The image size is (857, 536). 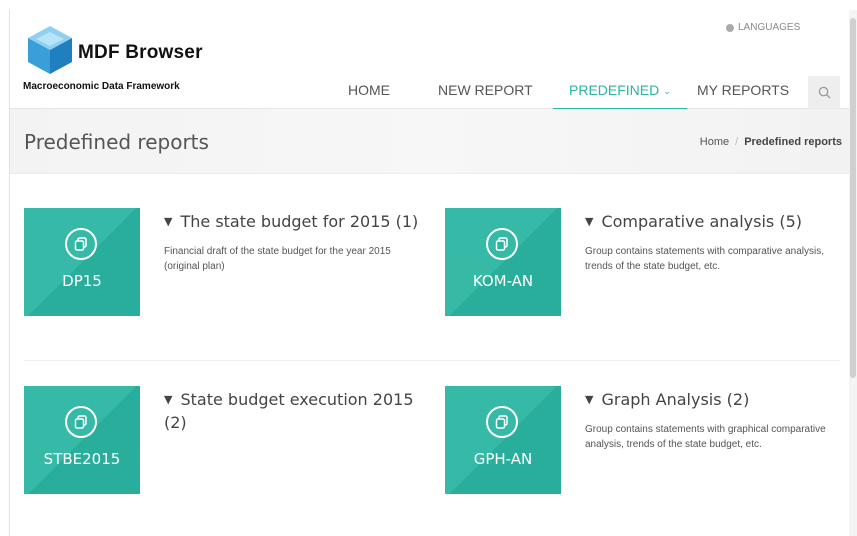 I want to click on report-code: KOM-AN, so click(x=503, y=281).